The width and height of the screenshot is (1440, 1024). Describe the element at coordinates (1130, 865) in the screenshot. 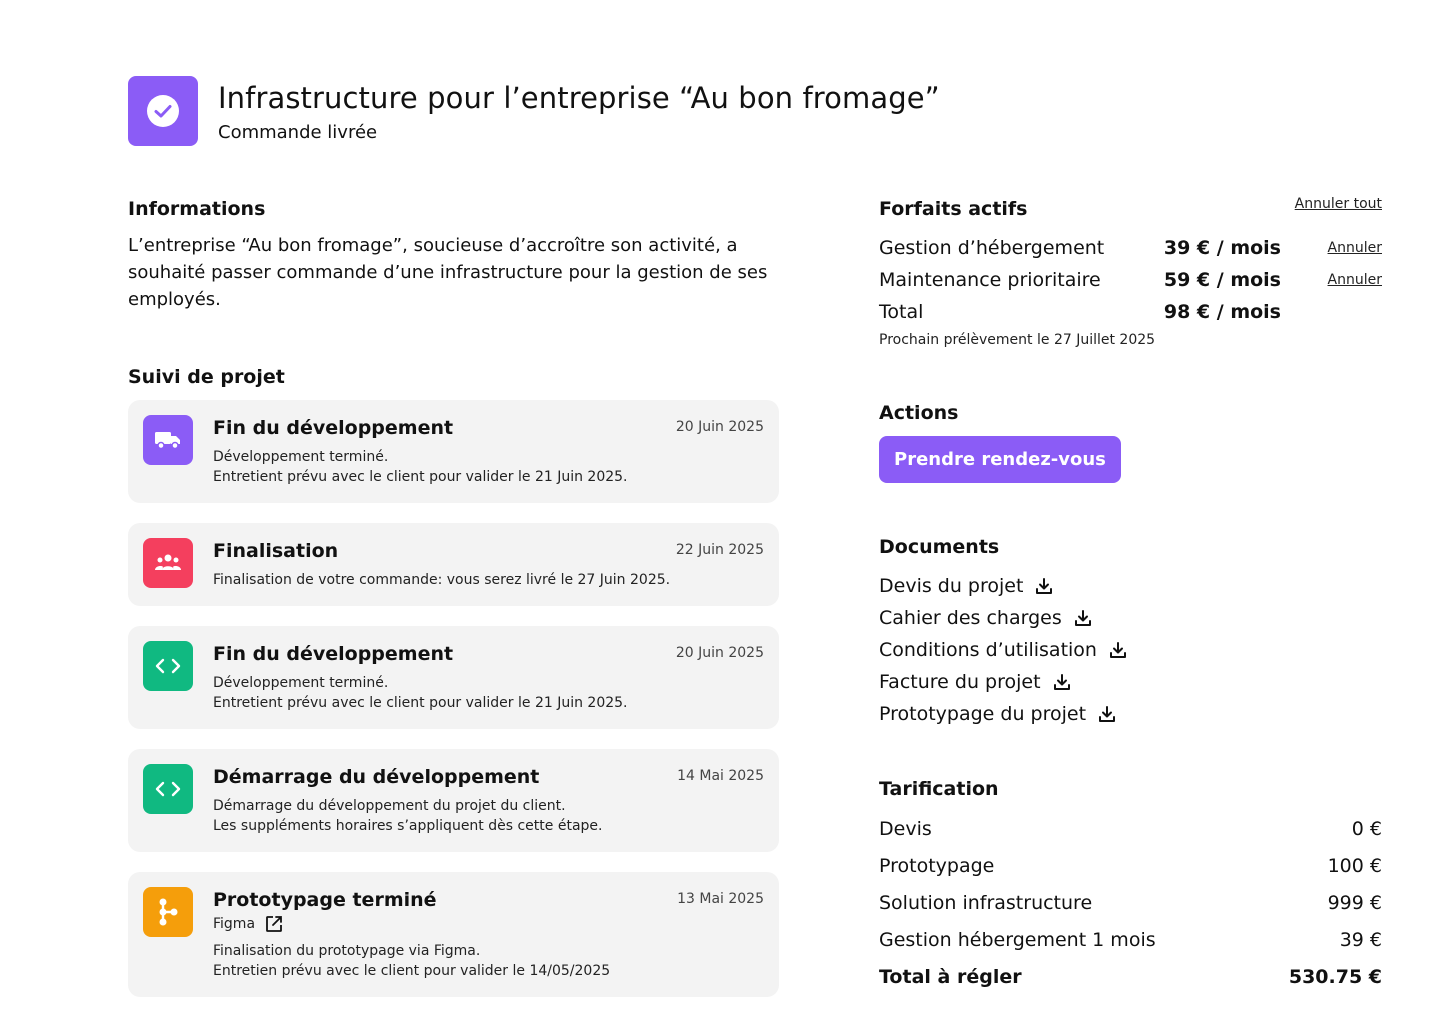

I see `pricing-row: Prototypage 100 €` at that location.